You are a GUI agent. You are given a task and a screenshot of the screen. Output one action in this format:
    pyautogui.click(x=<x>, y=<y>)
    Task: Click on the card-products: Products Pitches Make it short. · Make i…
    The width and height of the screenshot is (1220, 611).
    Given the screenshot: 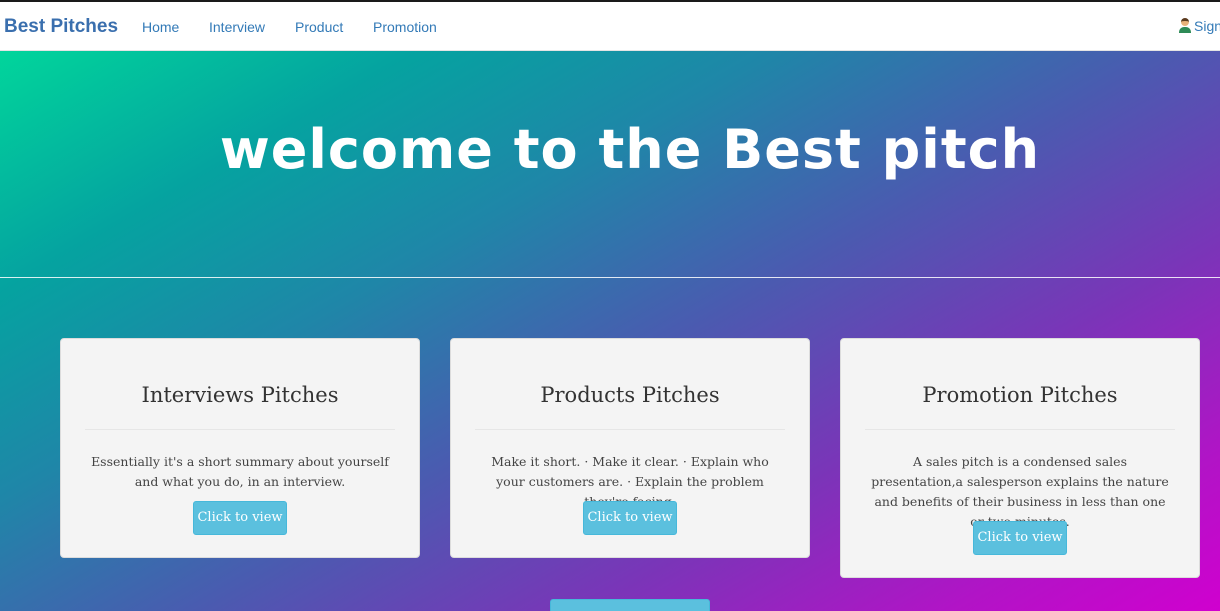 What is the action you would take?
    pyautogui.click(x=630, y=448)
    